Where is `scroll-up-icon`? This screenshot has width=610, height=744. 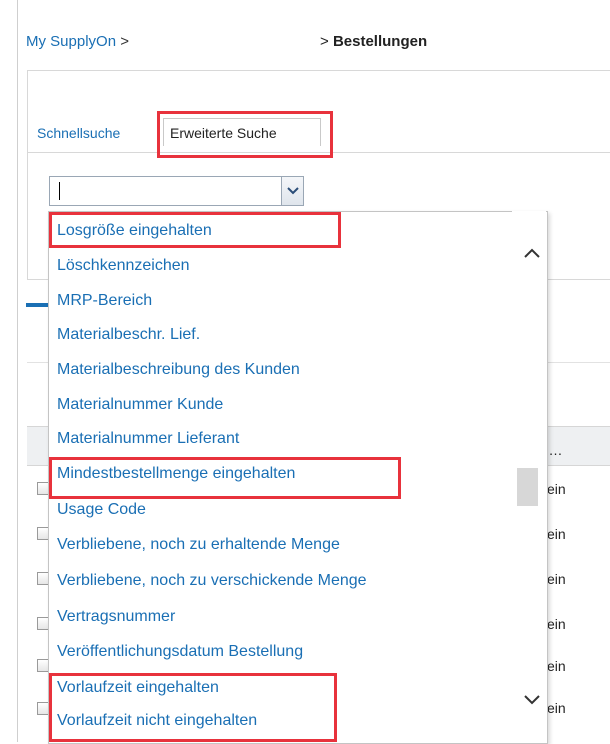
scroll-up-icon is located at coordinates (532, 255).